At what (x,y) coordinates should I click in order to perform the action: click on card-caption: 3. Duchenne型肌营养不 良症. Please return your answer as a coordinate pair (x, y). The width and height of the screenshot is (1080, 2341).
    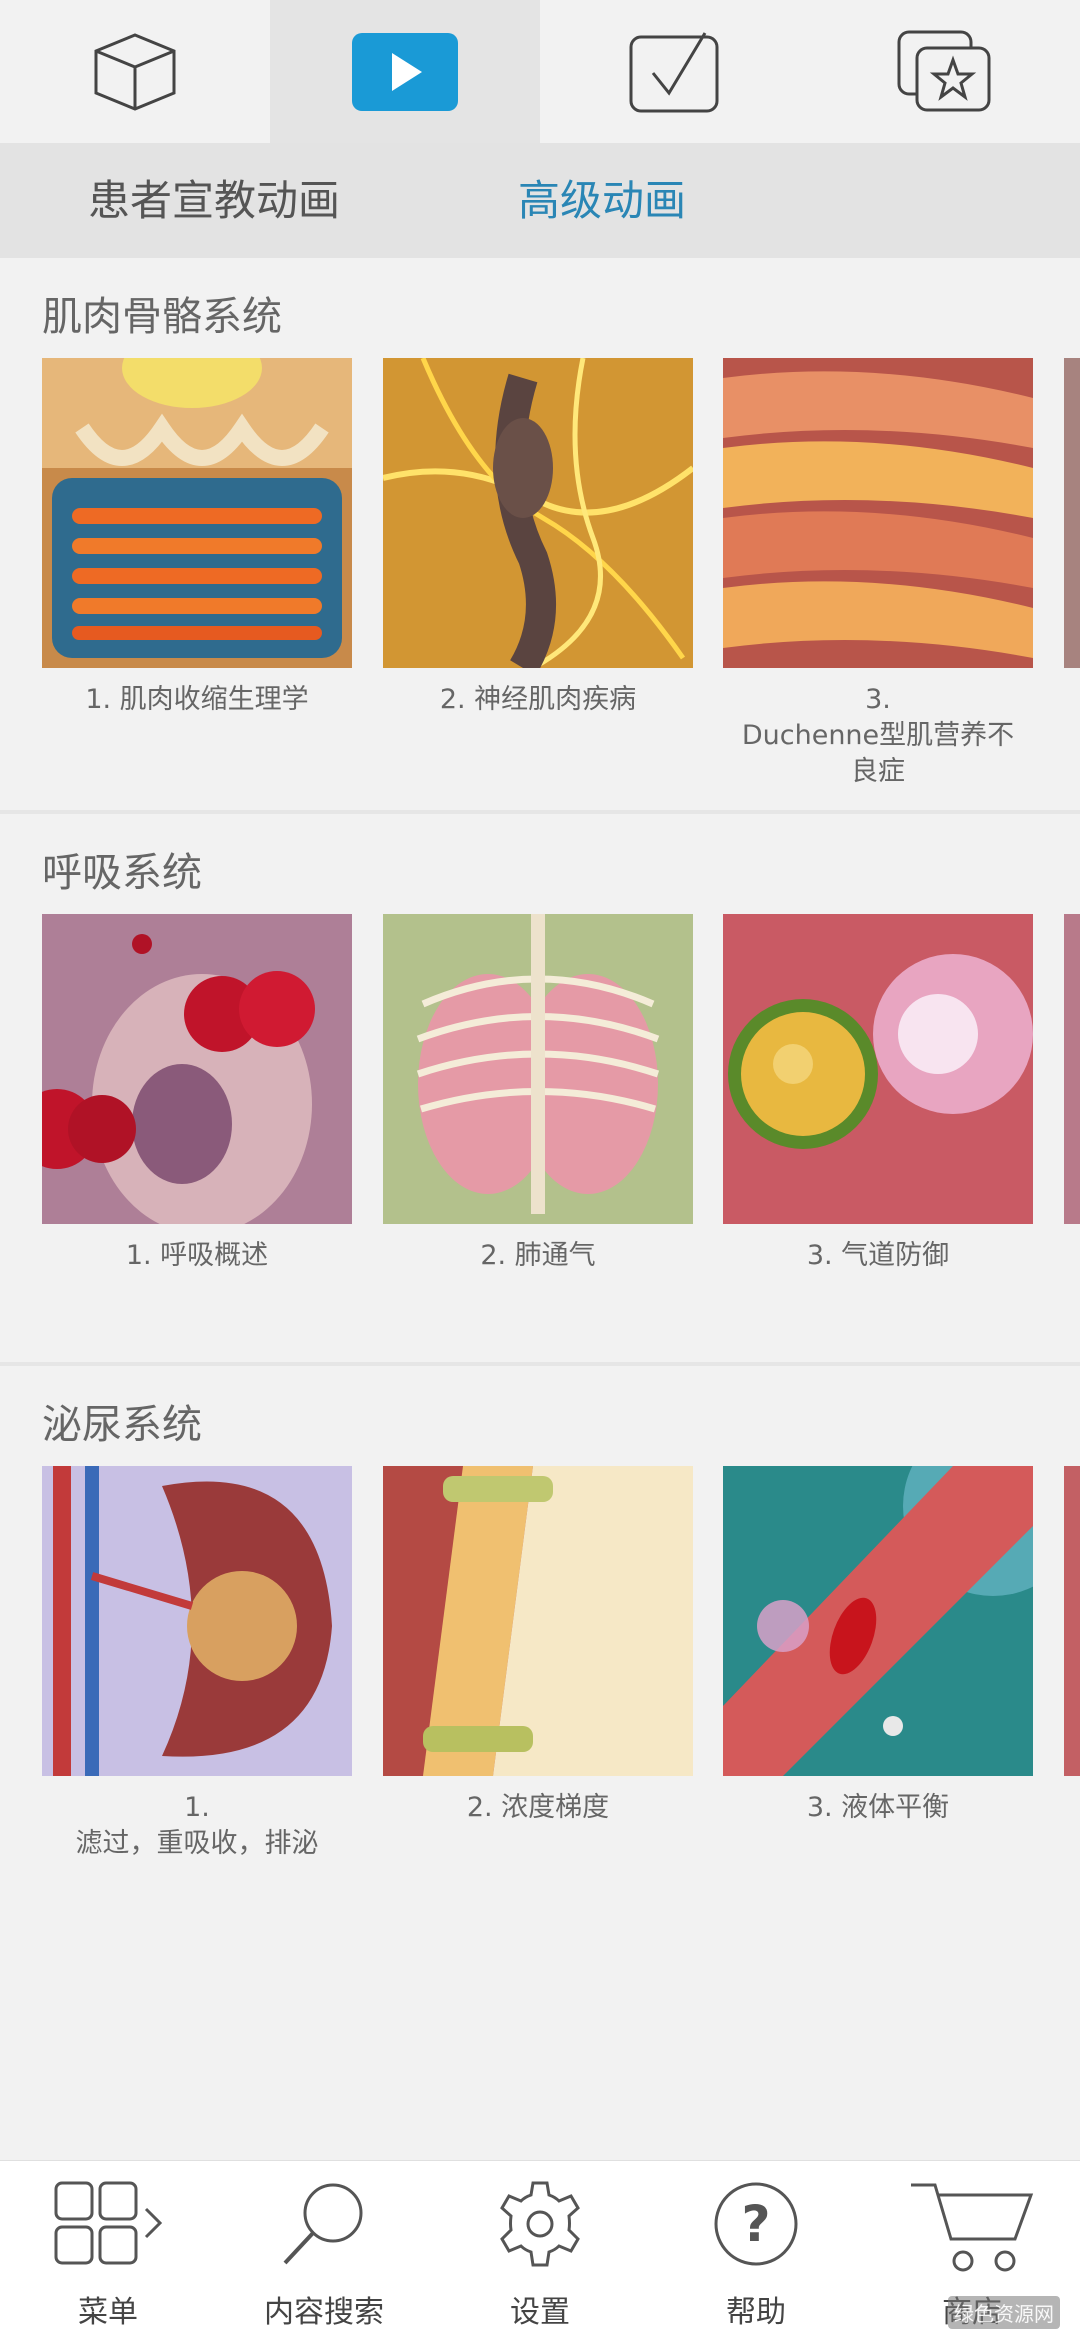
    Looking at the image, I should click on (878, 735).